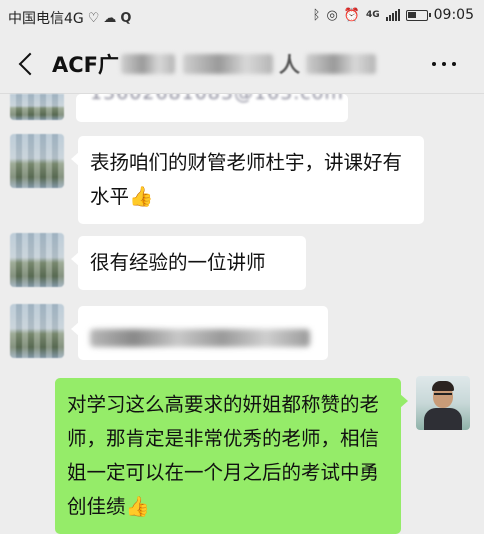 The height and width of the screenshot is (534, 484). I want to click on q-app-icon: Q, so click(126, 18).